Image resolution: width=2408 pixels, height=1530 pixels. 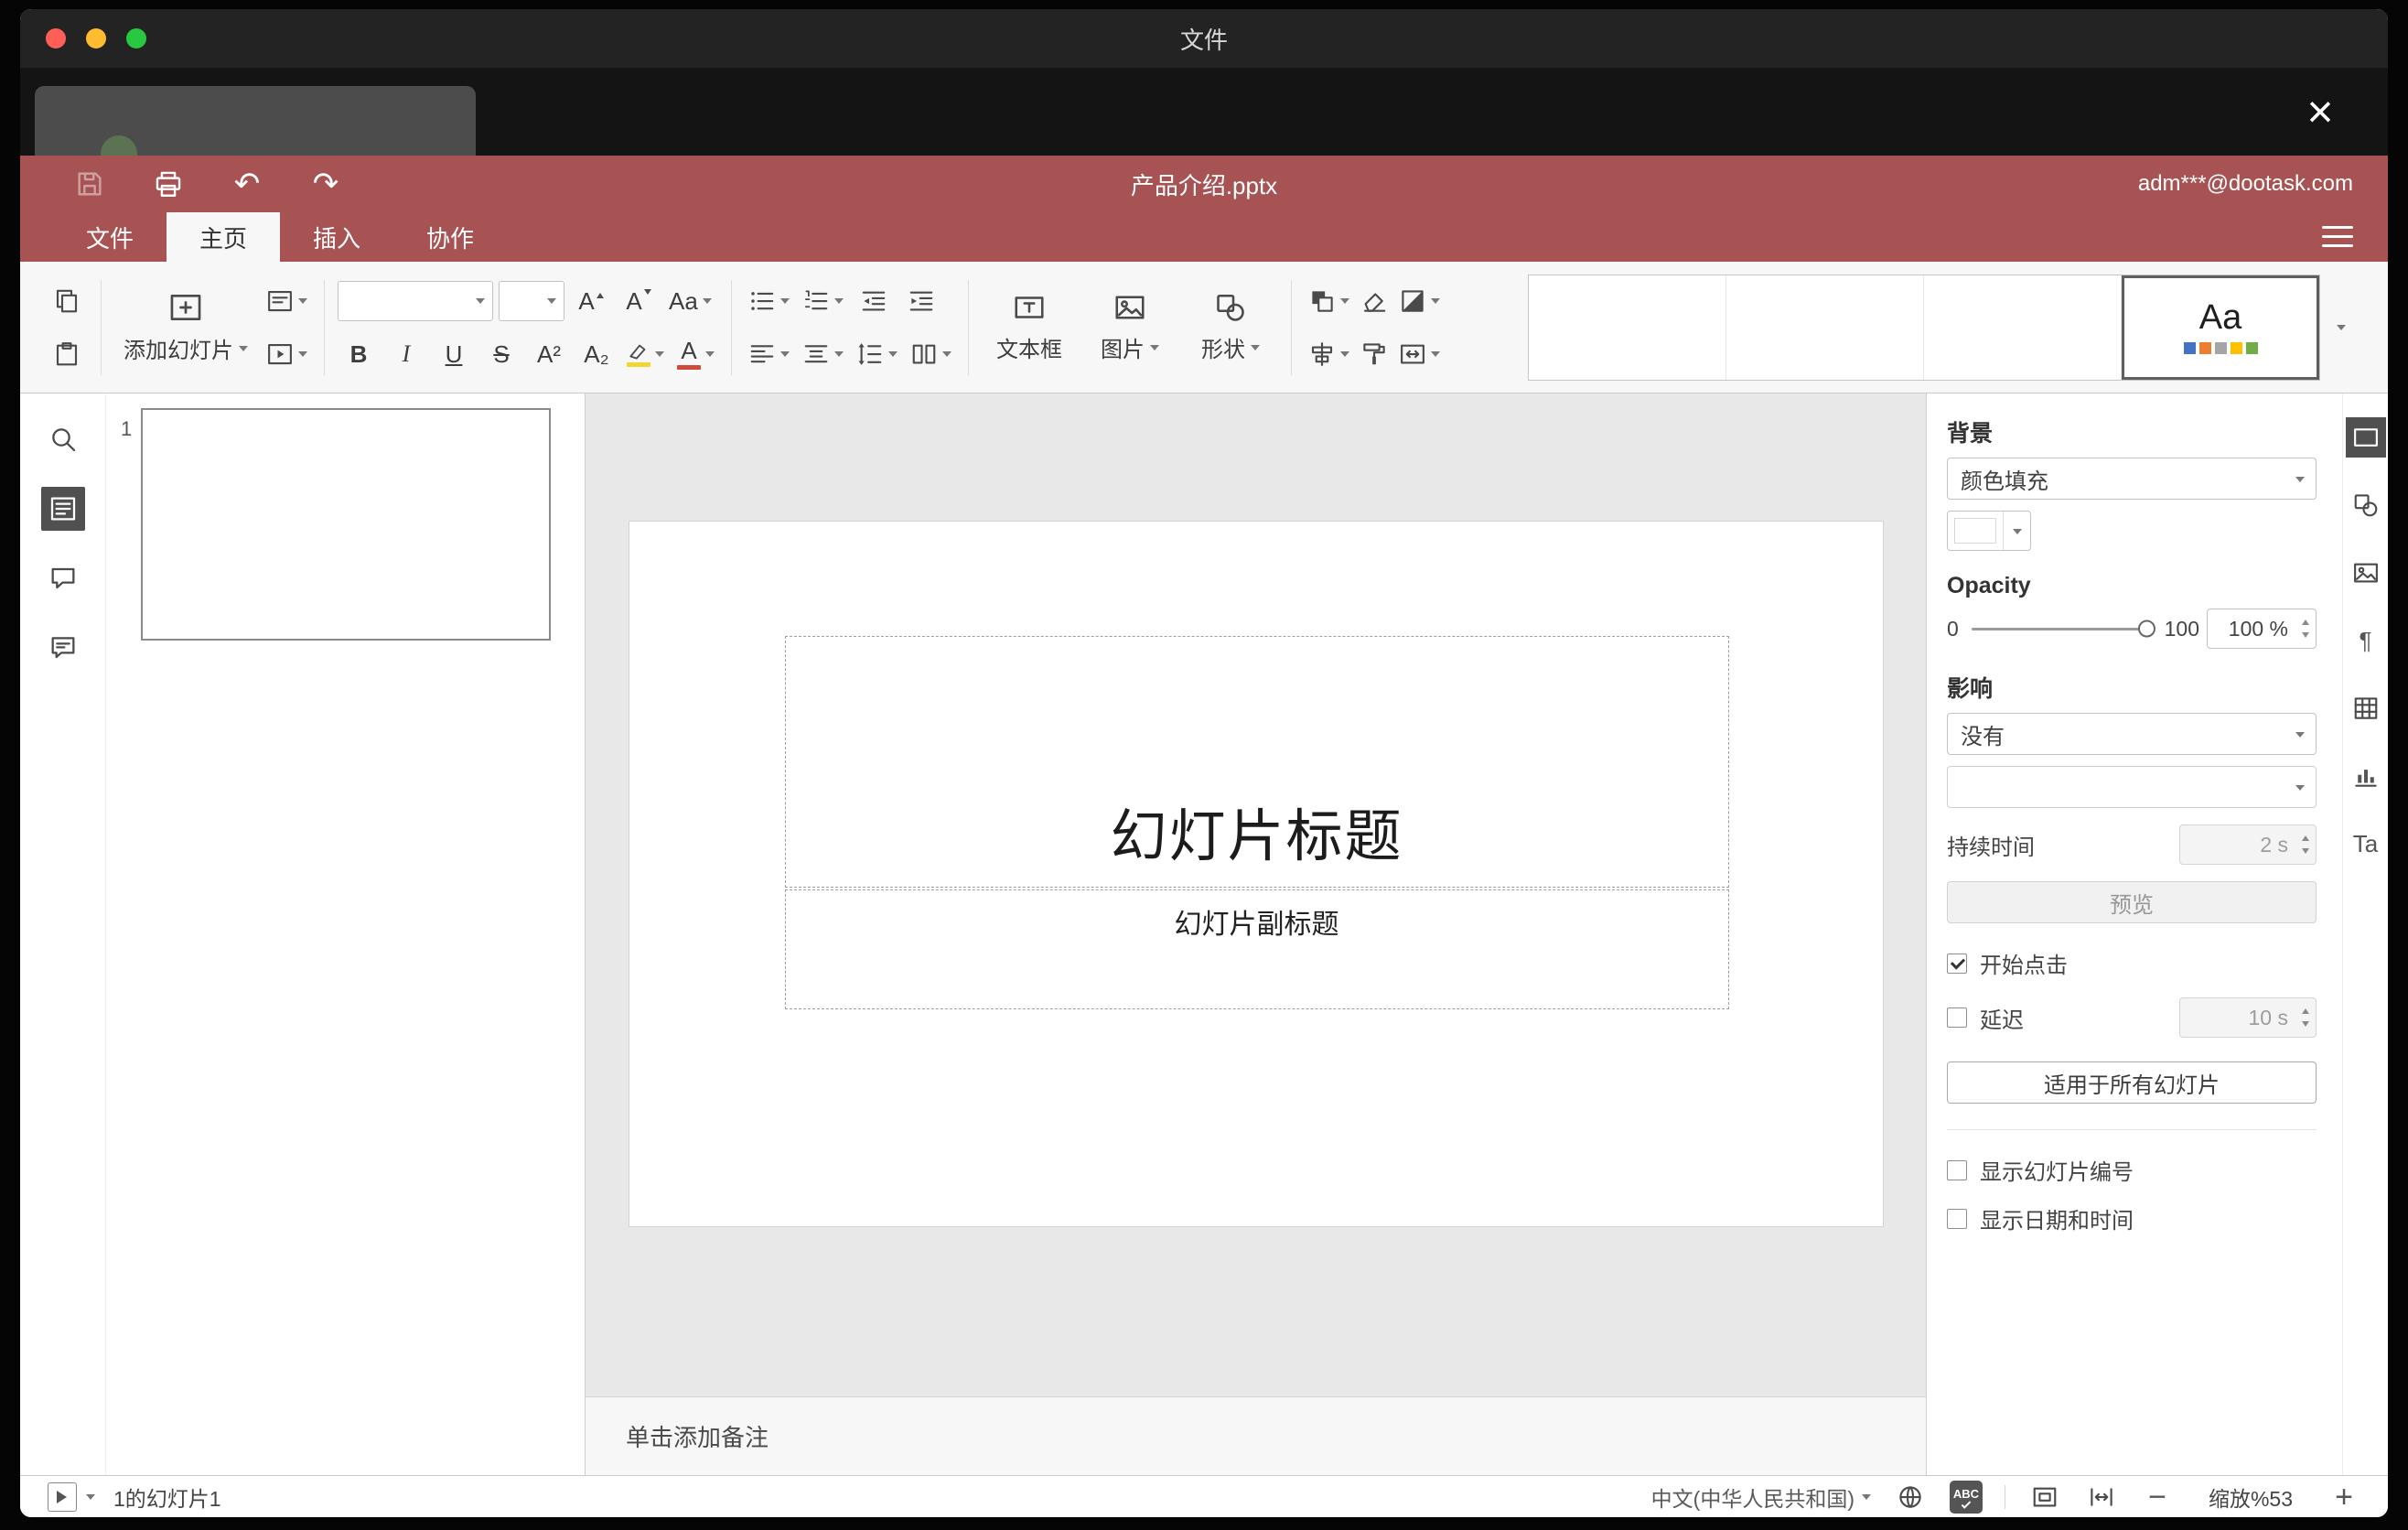 I want to click on window-close-button, so click(x=56, y=38).